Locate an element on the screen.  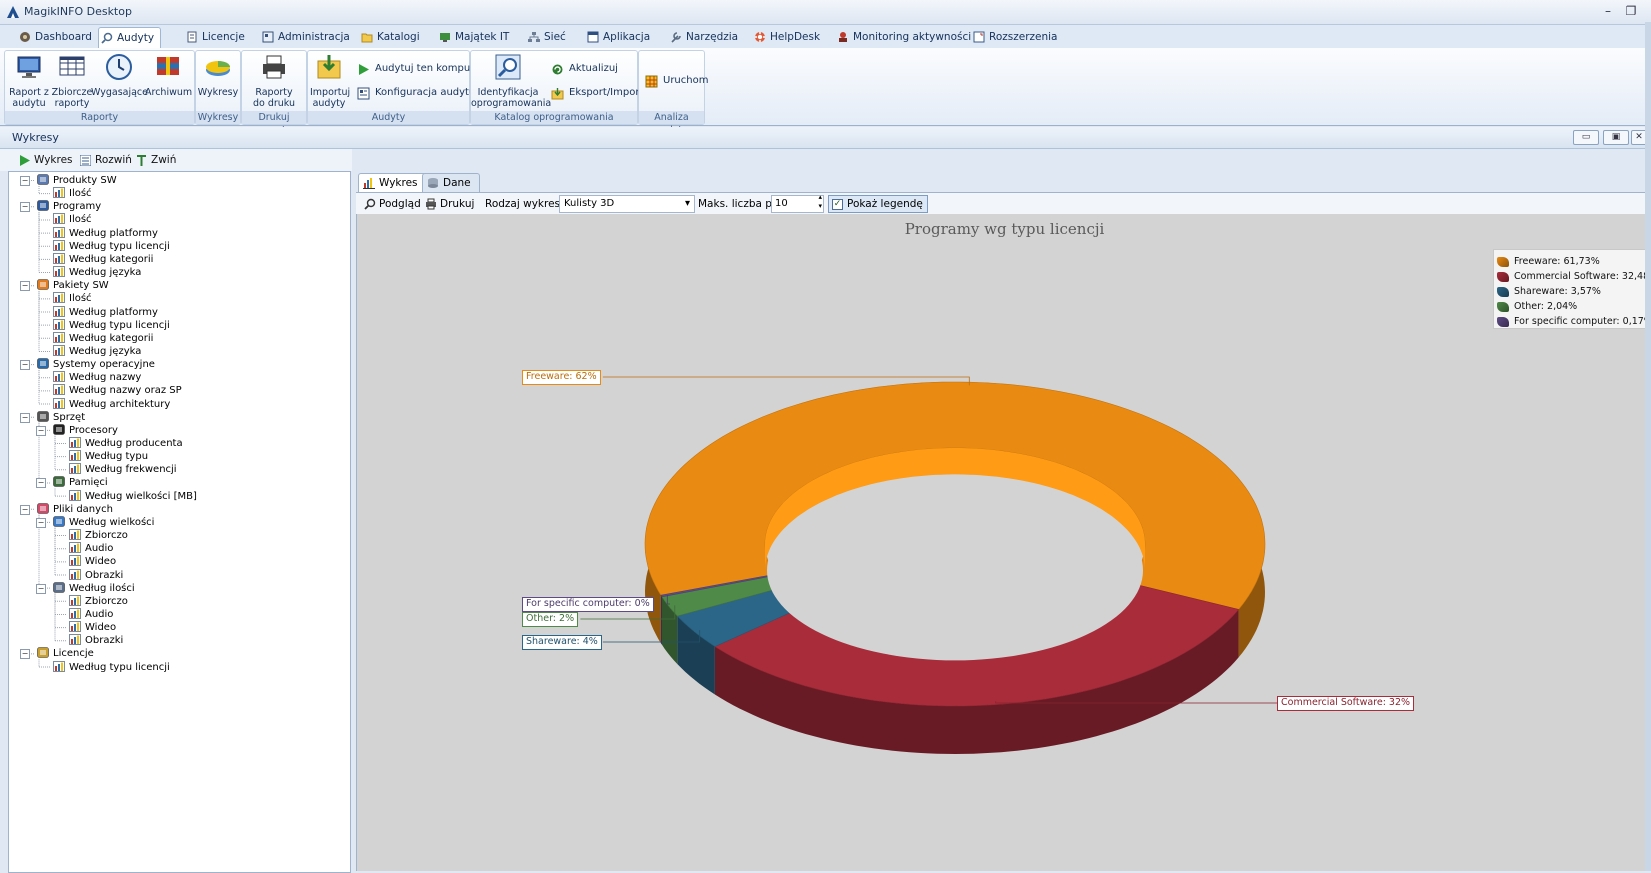
tree-node: − Sprzęt is located at coordinates (52, 417).